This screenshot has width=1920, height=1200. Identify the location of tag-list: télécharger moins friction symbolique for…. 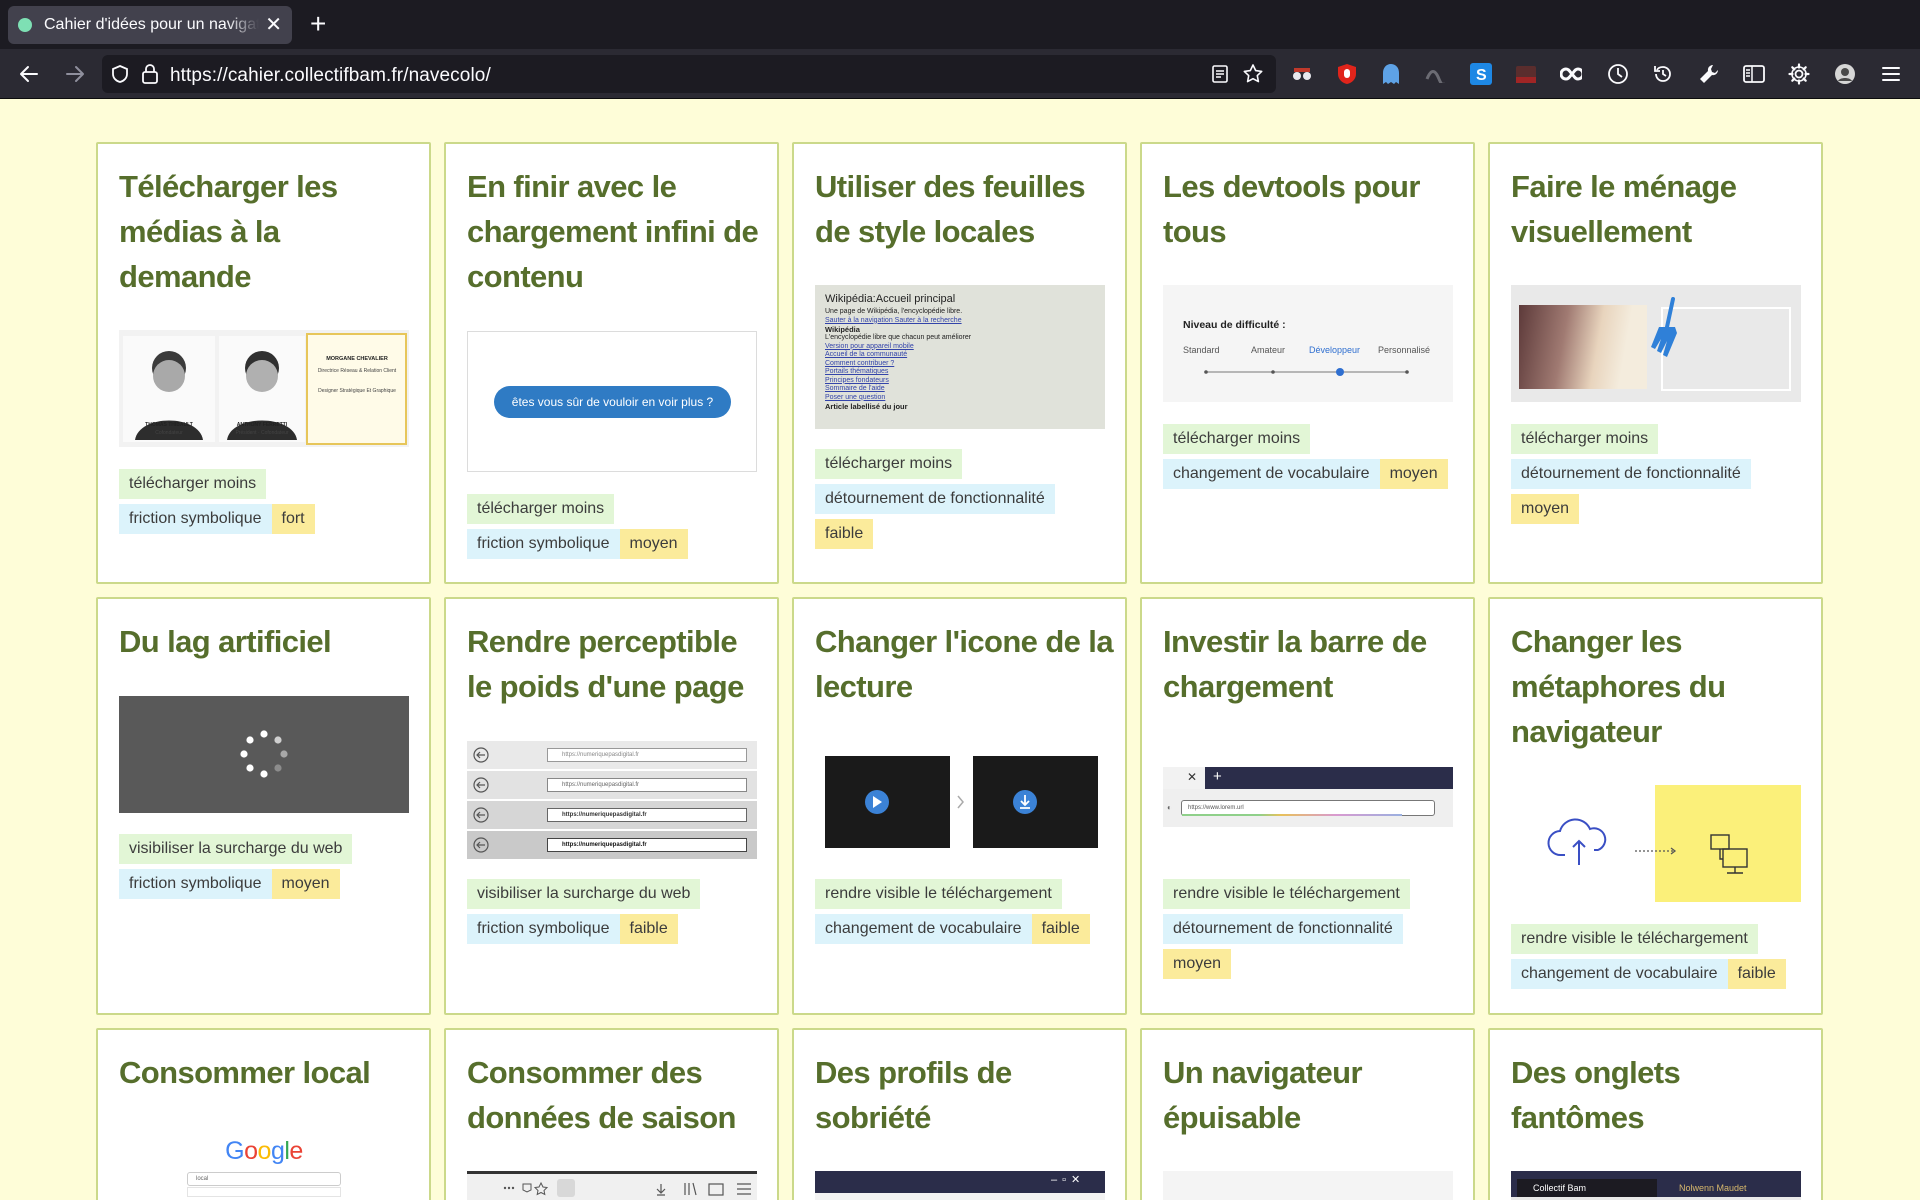
(274, 504).